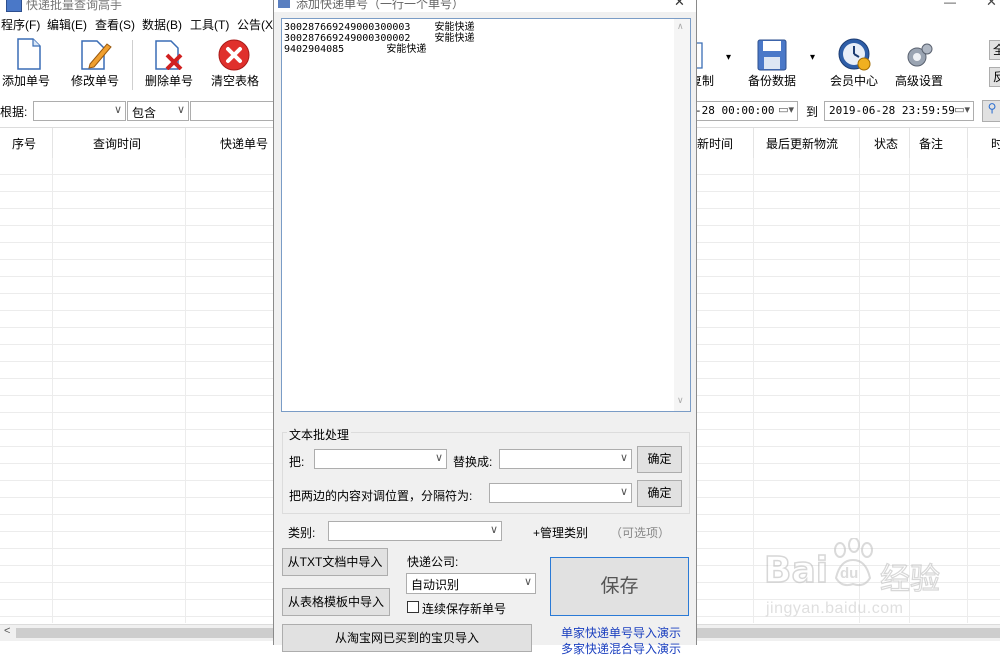 This screenshot has width=1000, height=657. Describe the element at coordinates (137, 66) in the screenshot. I see `main-toolbar-left: 添加单号 修改单号 删除单号 清空表格` at that location.